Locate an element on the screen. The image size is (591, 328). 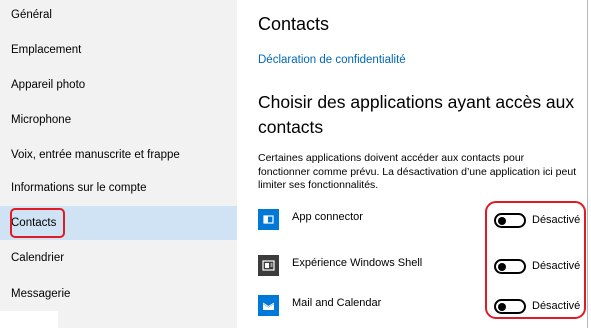
sidebar-item-label: Messagerie is located at coordinates (41, 294).